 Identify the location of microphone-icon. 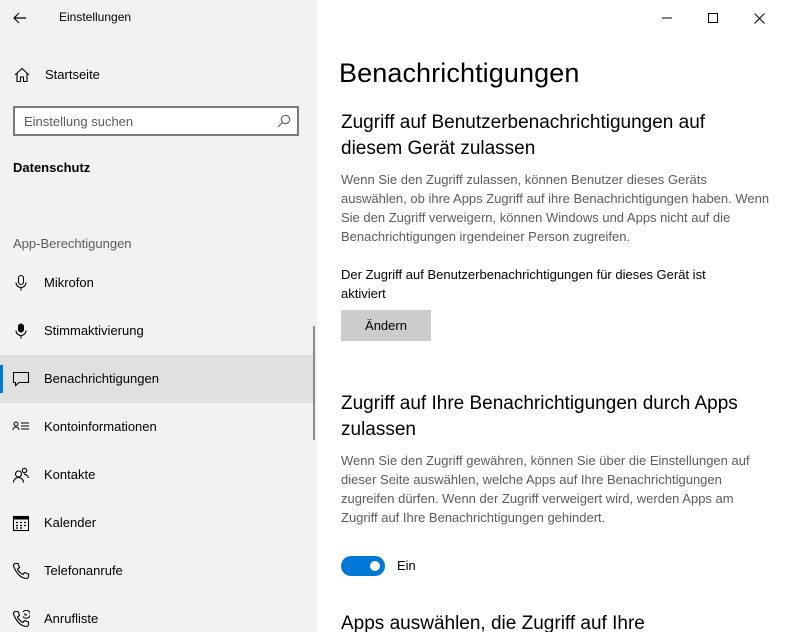
(21, 282).